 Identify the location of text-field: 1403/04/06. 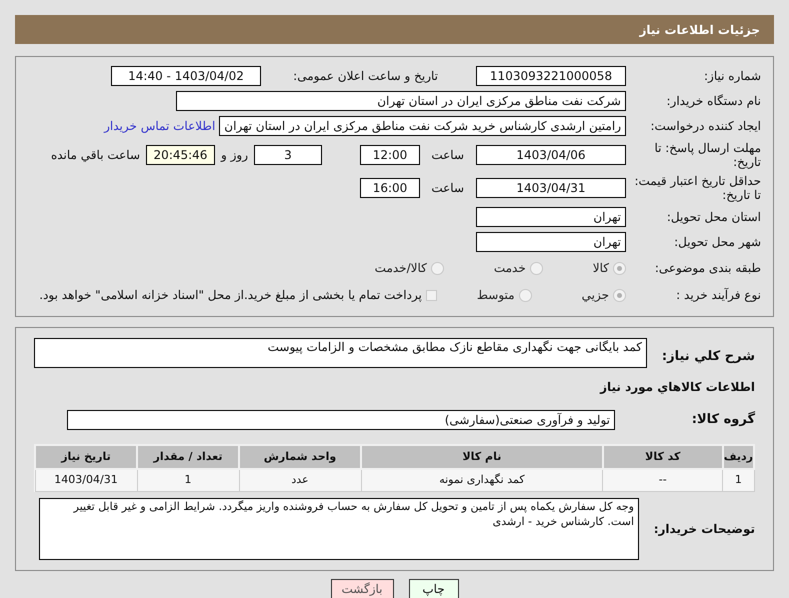
(551, 155).